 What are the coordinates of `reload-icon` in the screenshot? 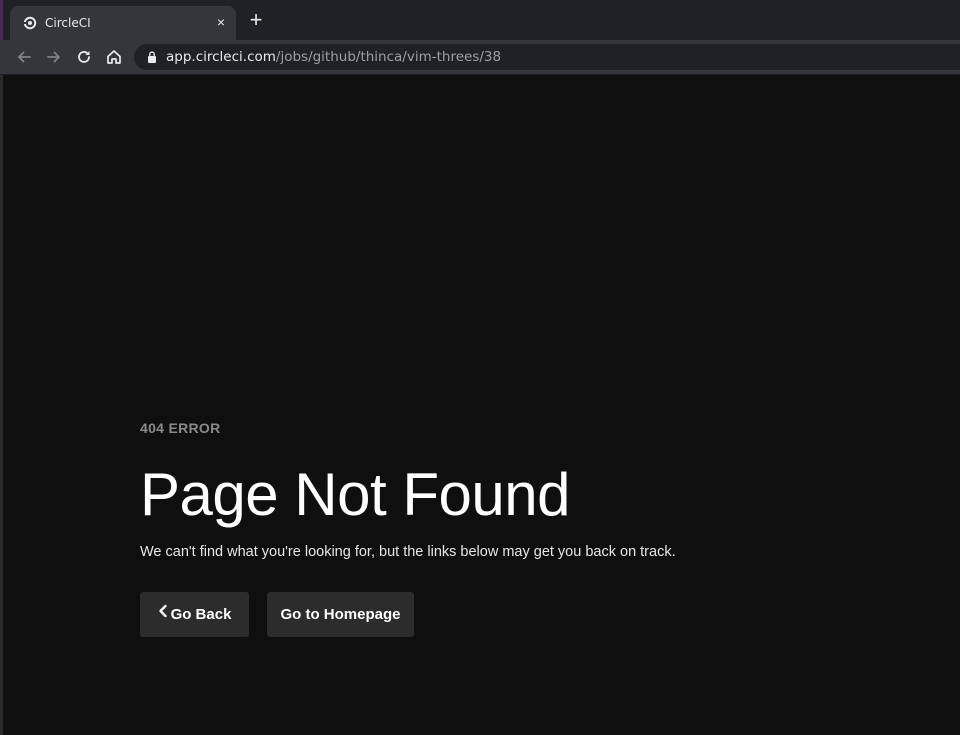 It's located at (84, 57).